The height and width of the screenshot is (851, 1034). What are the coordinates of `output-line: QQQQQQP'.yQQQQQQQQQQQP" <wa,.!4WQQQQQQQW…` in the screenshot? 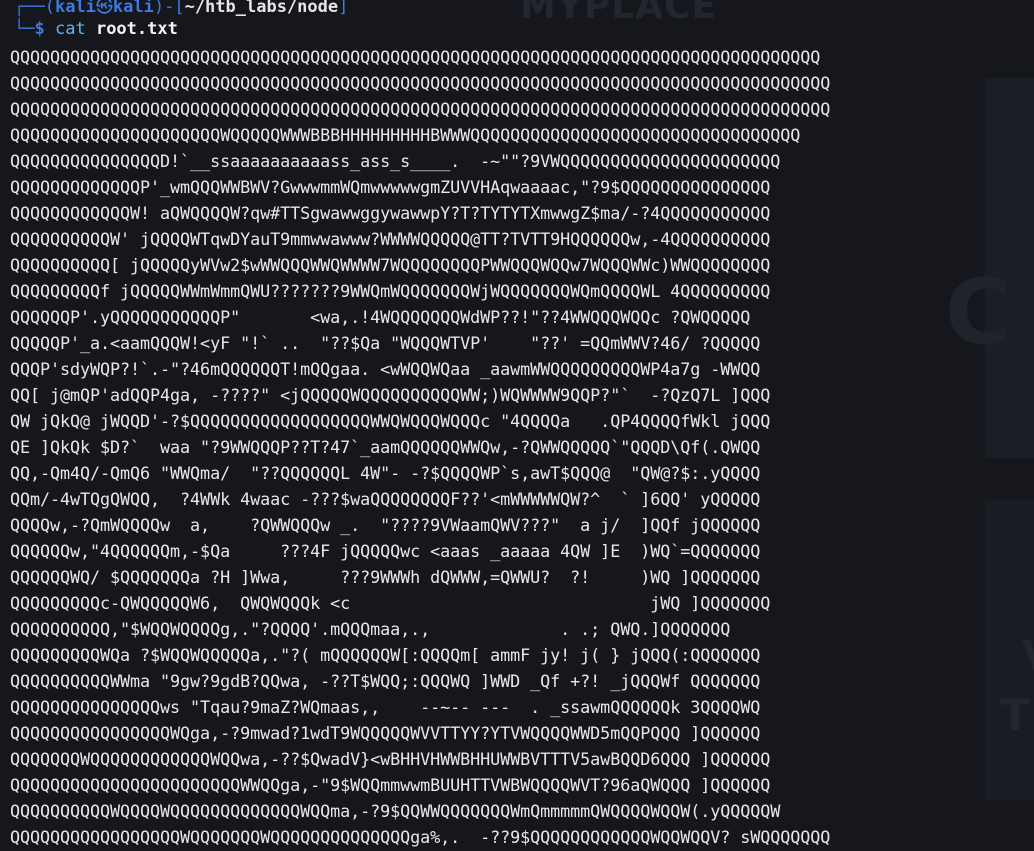 It's located at (380, 317).